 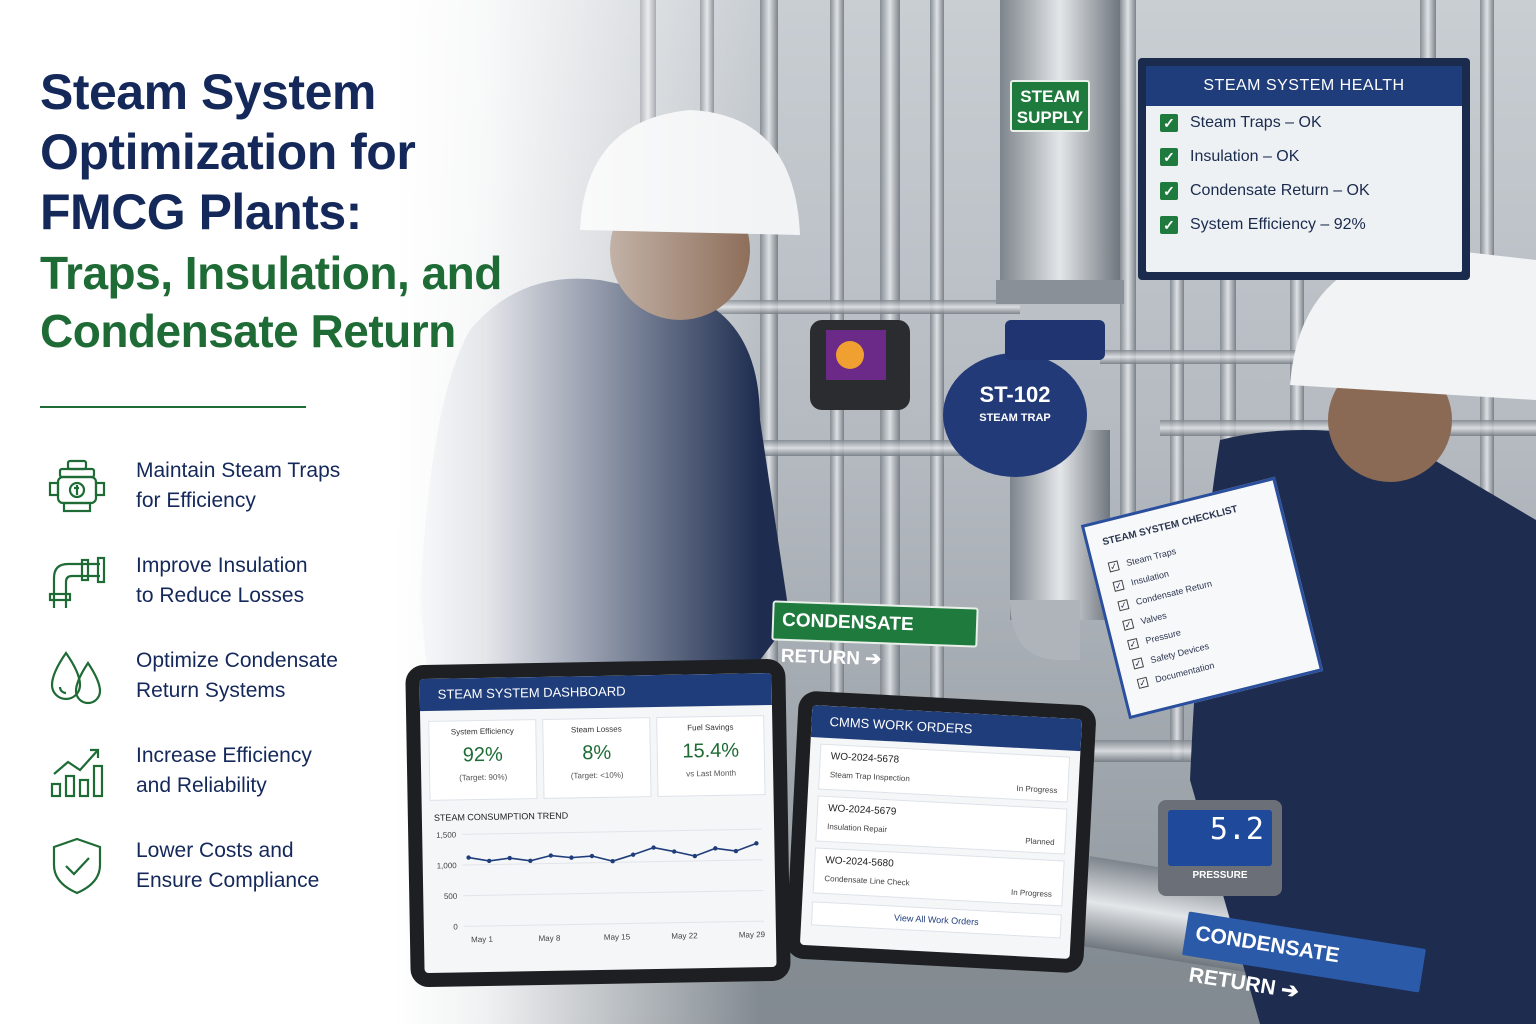 I want to click on gauge-display: 5.2, so click(x=1220, y=838).